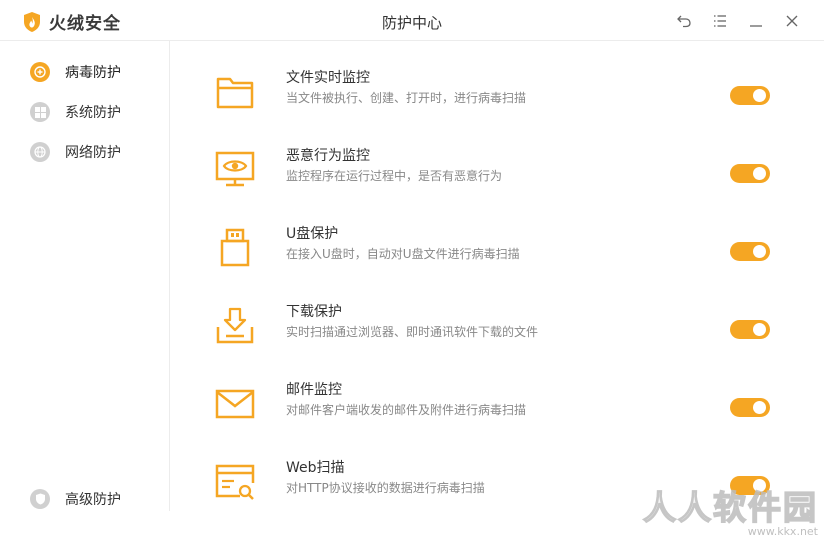  Describe the element at coordinates (403, 254) in the screenshot. I see `row-description: 在接入U盘时，自动对U盘文件进行病毒扫描` at that location.